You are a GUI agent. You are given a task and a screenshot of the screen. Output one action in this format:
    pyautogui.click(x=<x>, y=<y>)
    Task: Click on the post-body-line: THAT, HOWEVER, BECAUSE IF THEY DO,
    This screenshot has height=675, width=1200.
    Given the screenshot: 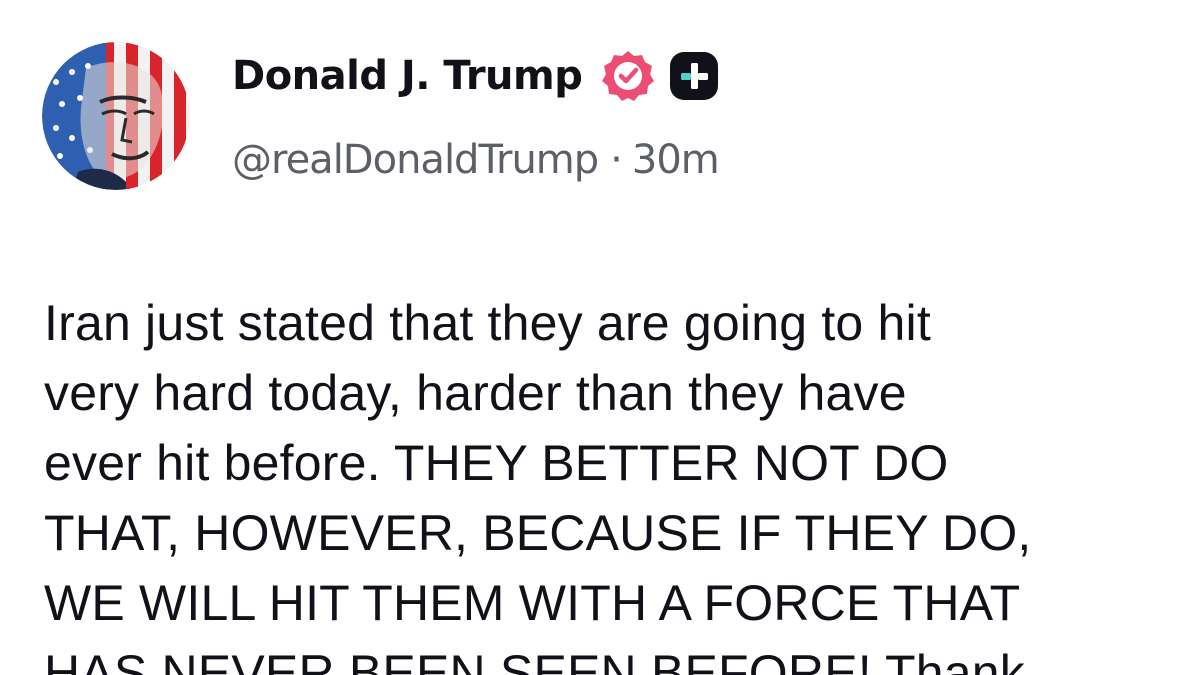 What is the action you would take?
    pyautogui.click(x=538, y=533)
    